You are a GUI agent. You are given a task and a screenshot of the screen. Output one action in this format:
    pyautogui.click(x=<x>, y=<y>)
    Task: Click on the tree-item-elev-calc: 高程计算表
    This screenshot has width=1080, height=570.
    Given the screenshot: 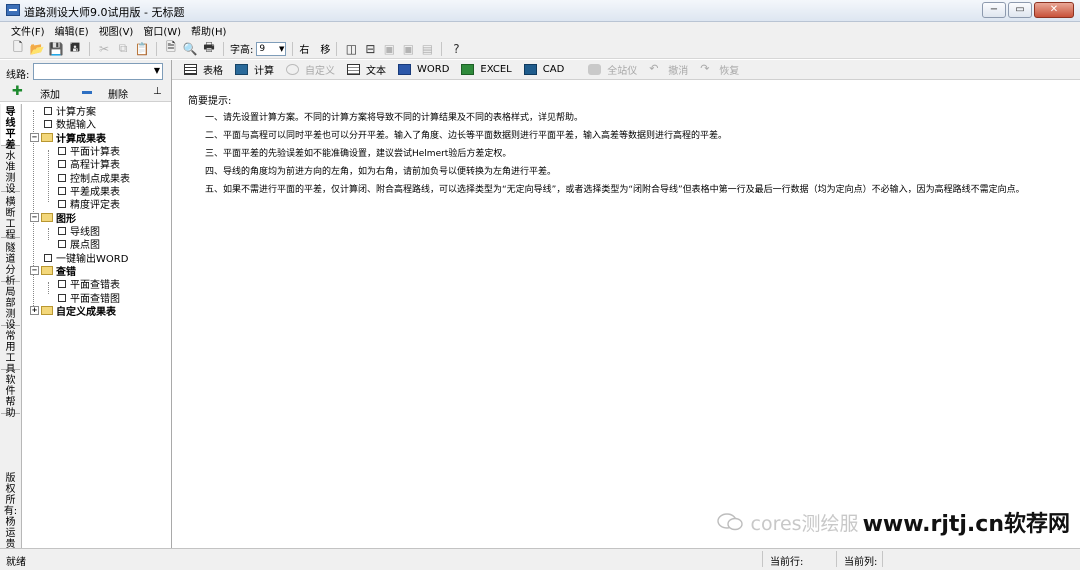 What is the action you would take?
    pyautogui.click(x=89, y=164)
    